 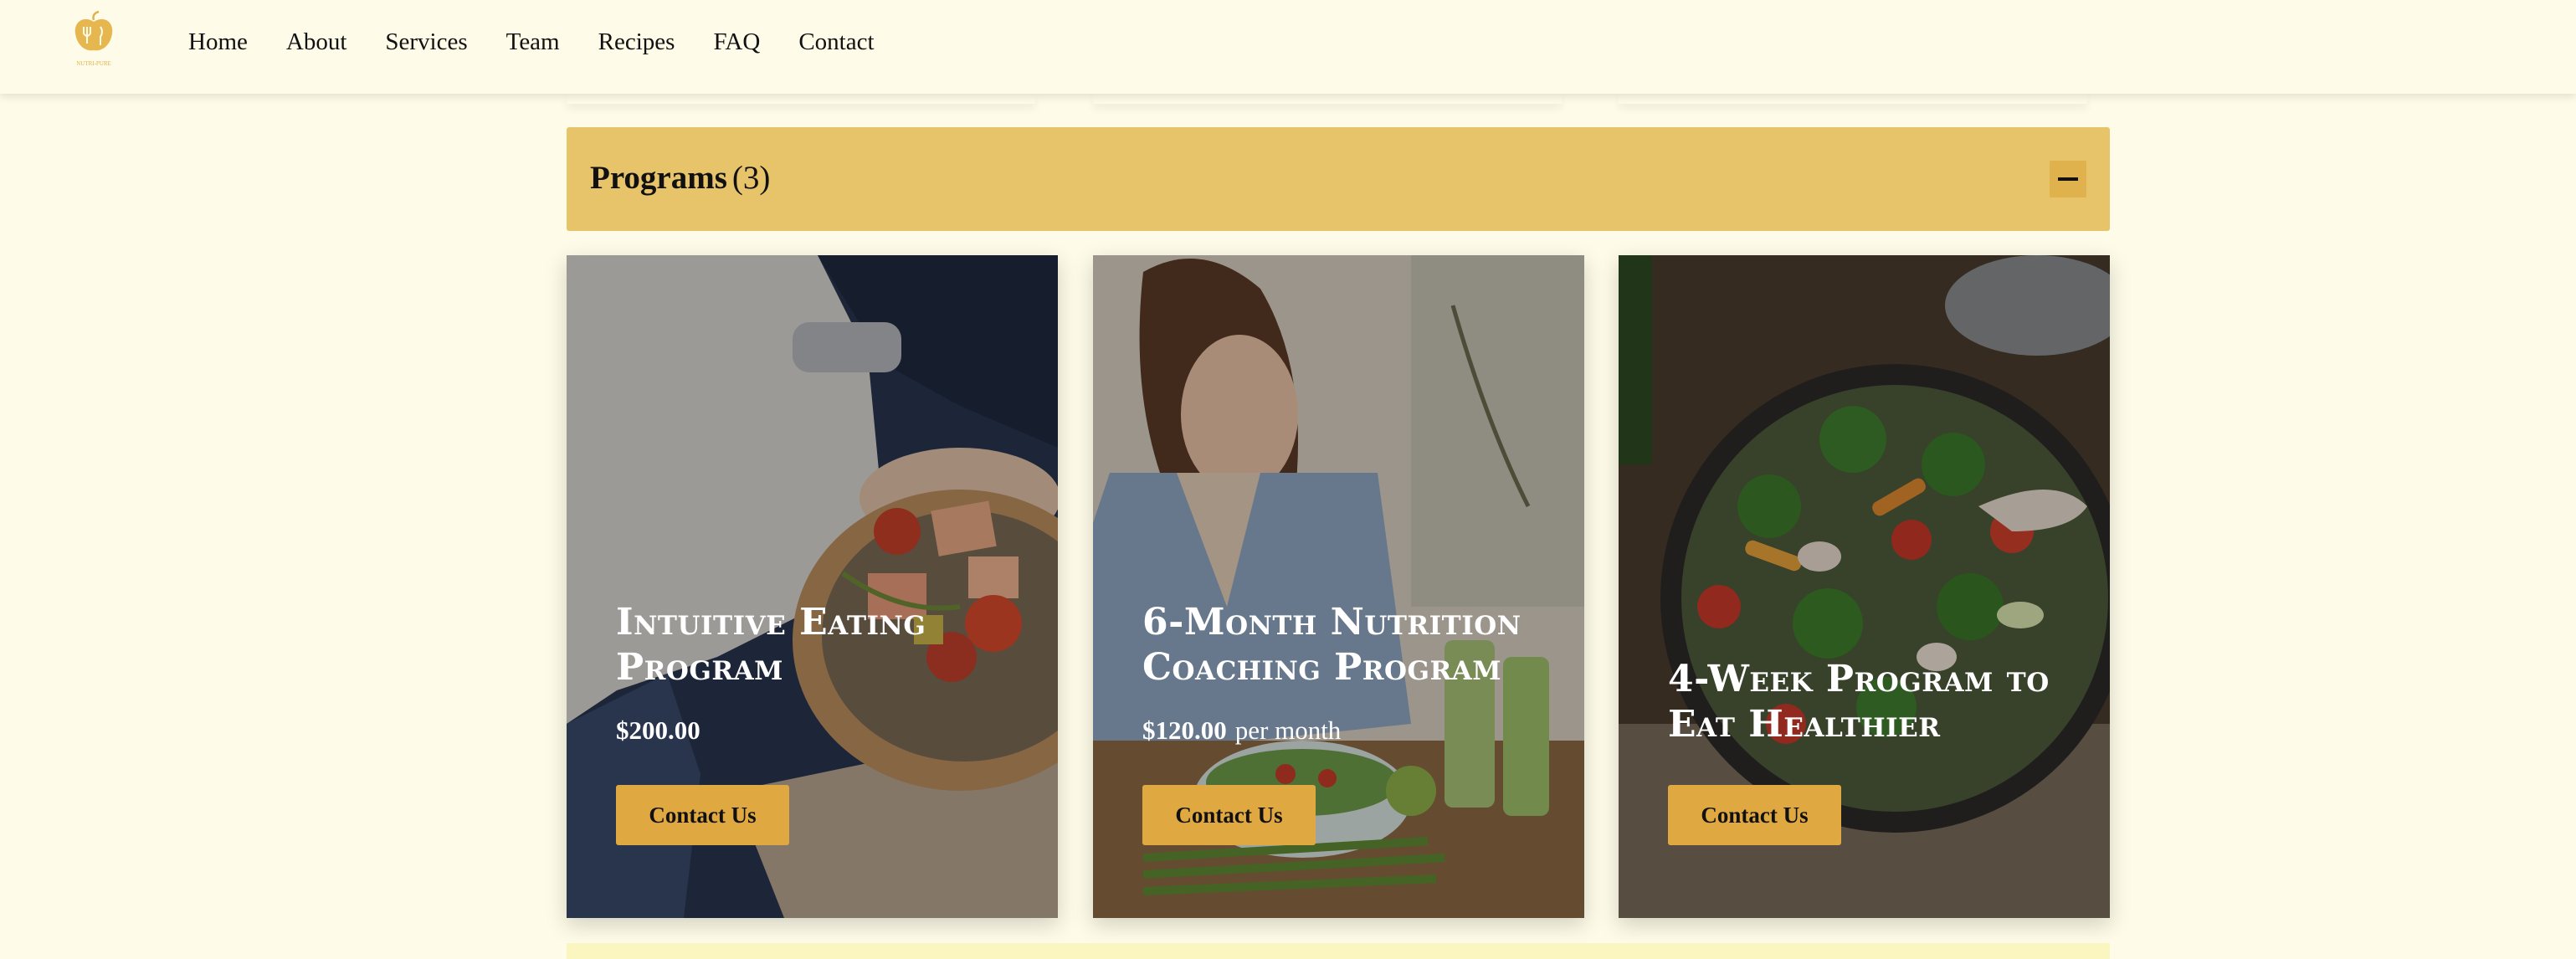 What do you see at coordinates (751, 178) in the screenshot?
I see `accordion-count: (3)` at bounding box center [751, 178].